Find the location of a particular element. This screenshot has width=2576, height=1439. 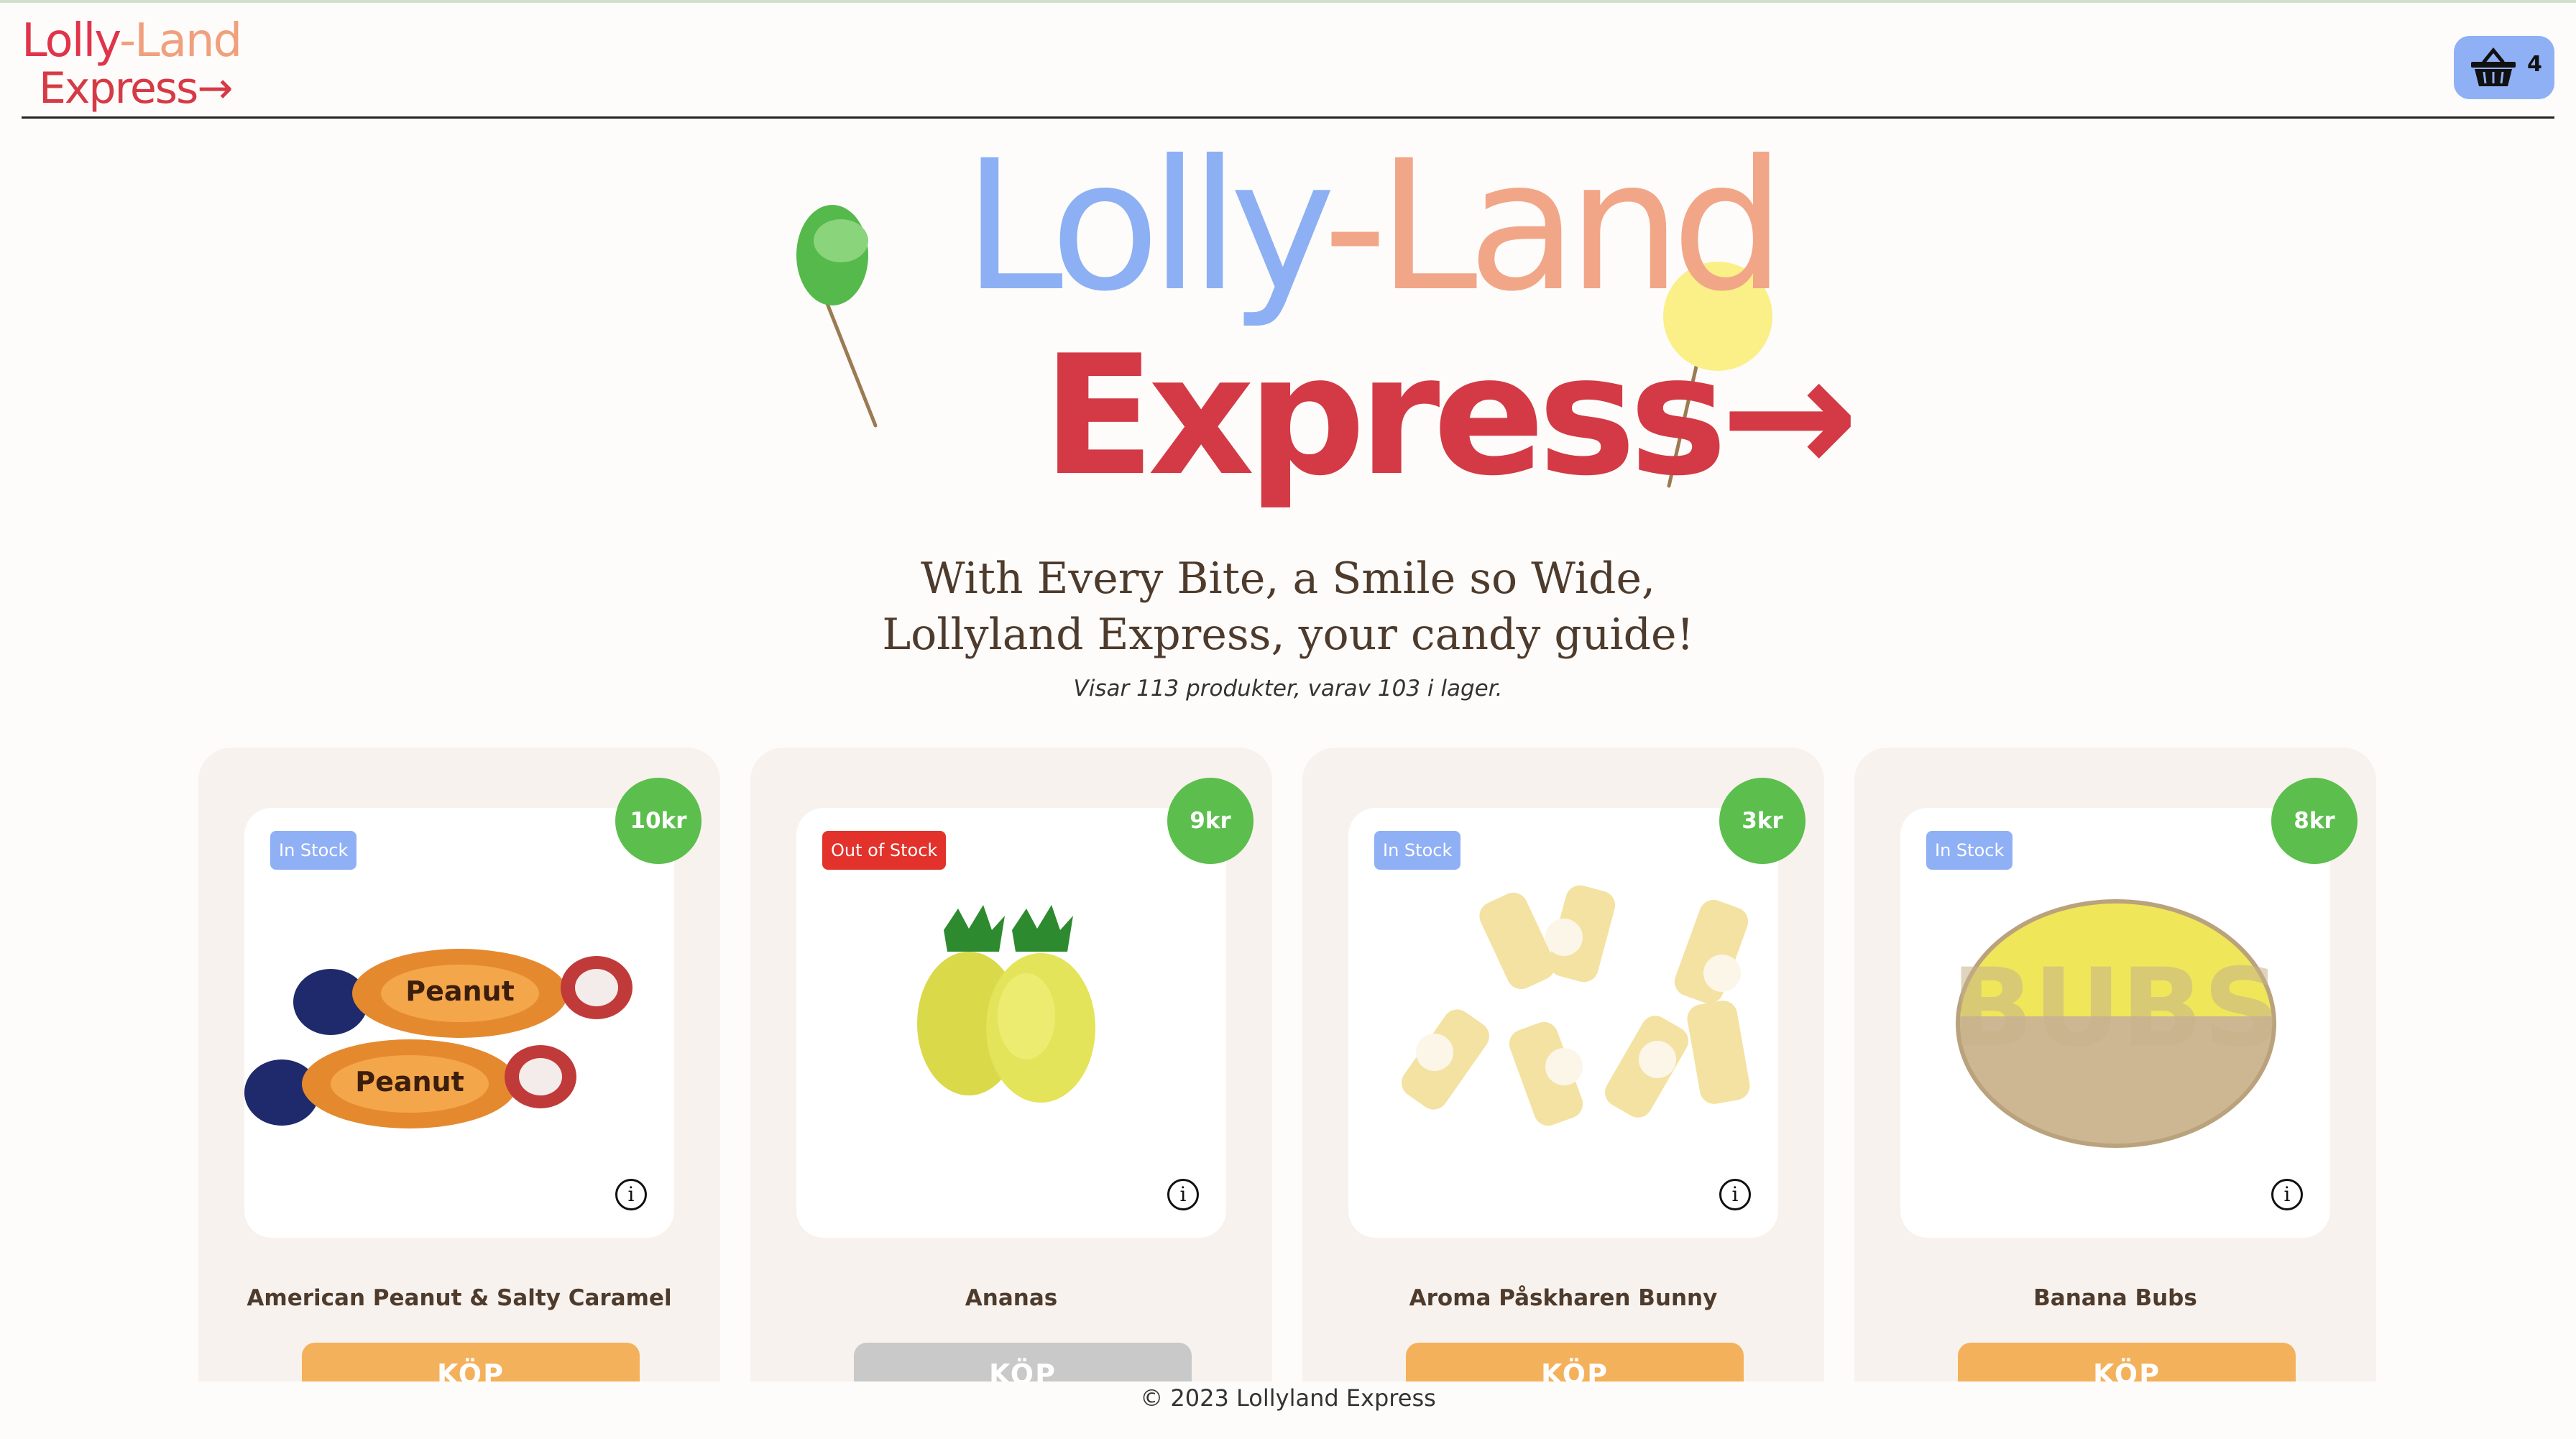

price-badge: 8kr is located at coordinates (2314, 821).